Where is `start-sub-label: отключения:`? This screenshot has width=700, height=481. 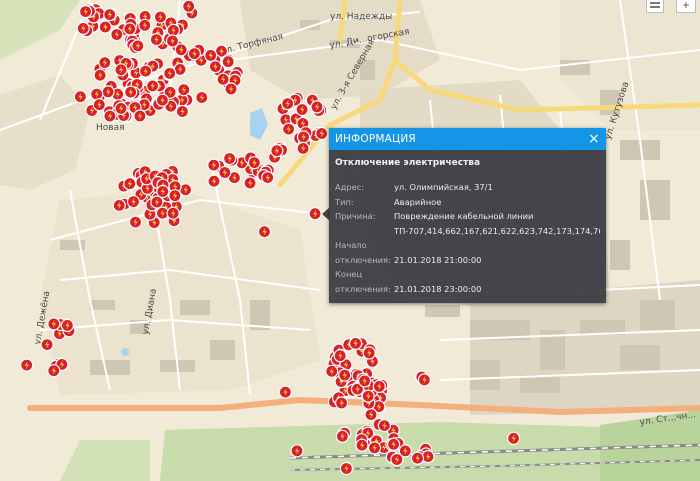
start-sub-label: отключения: is located at coordinates (363, 259).